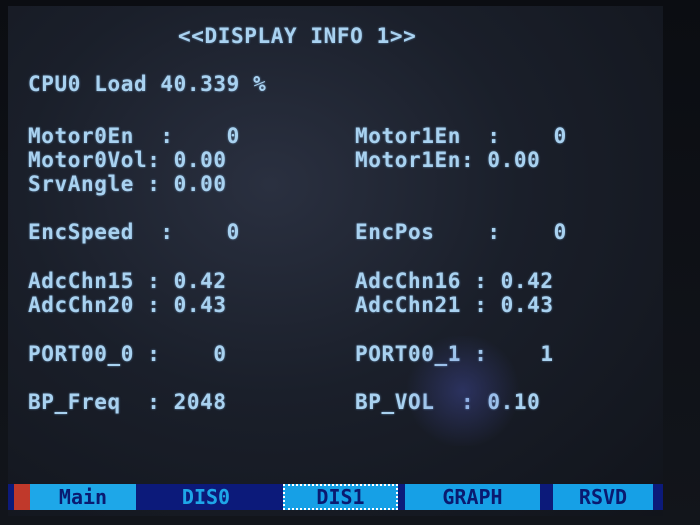 This screenshot has height=525, width=700. Describe the element at coordinates (127, 160) in the screenshot. I see `motor0vol-readout: Motor0Vol: 0.00` at that location.